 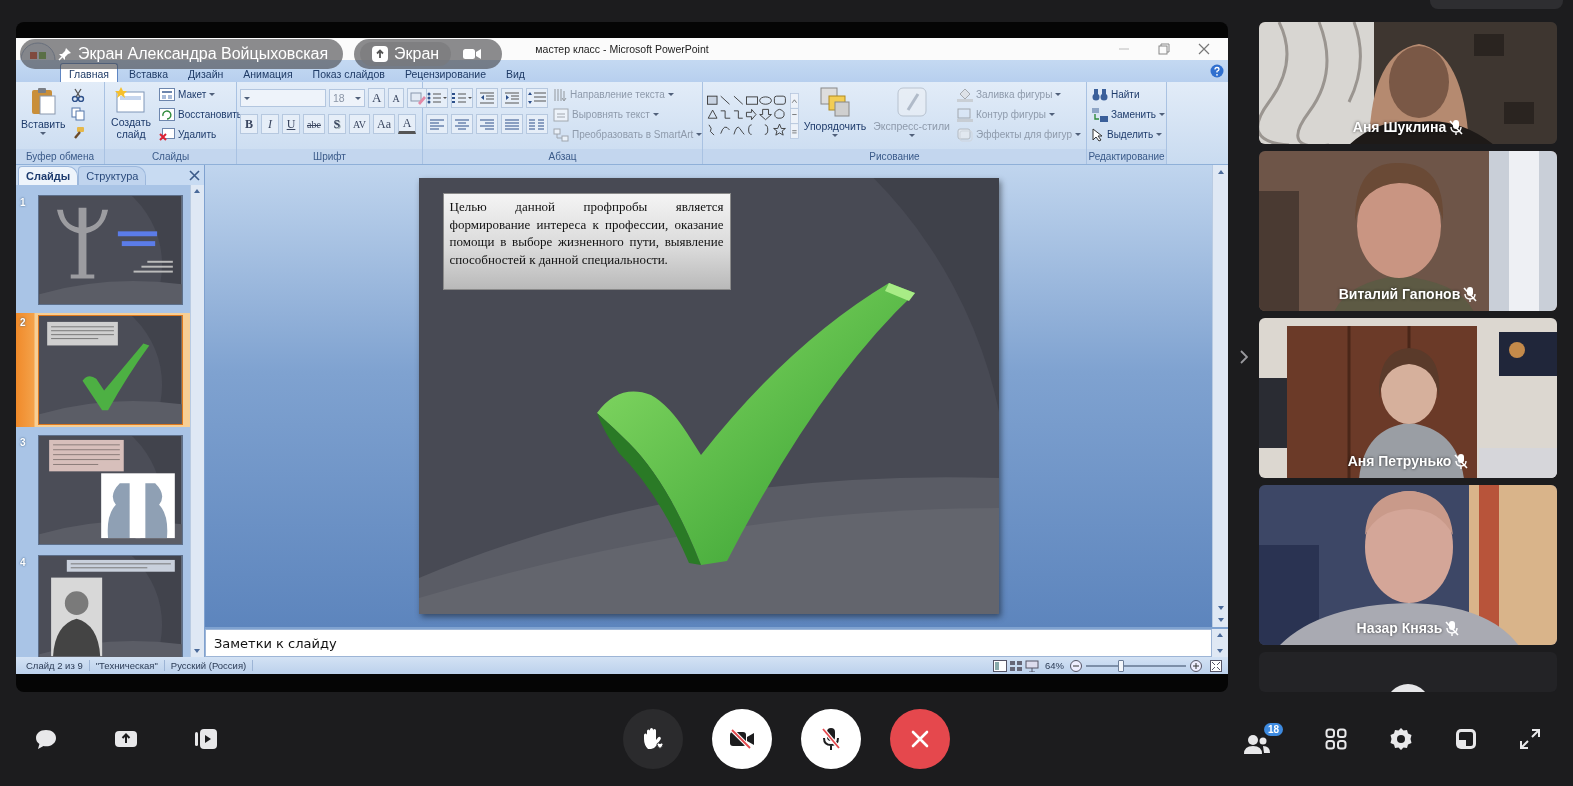 I want to click on grow-font-button: A, so click(x=377, y=98).